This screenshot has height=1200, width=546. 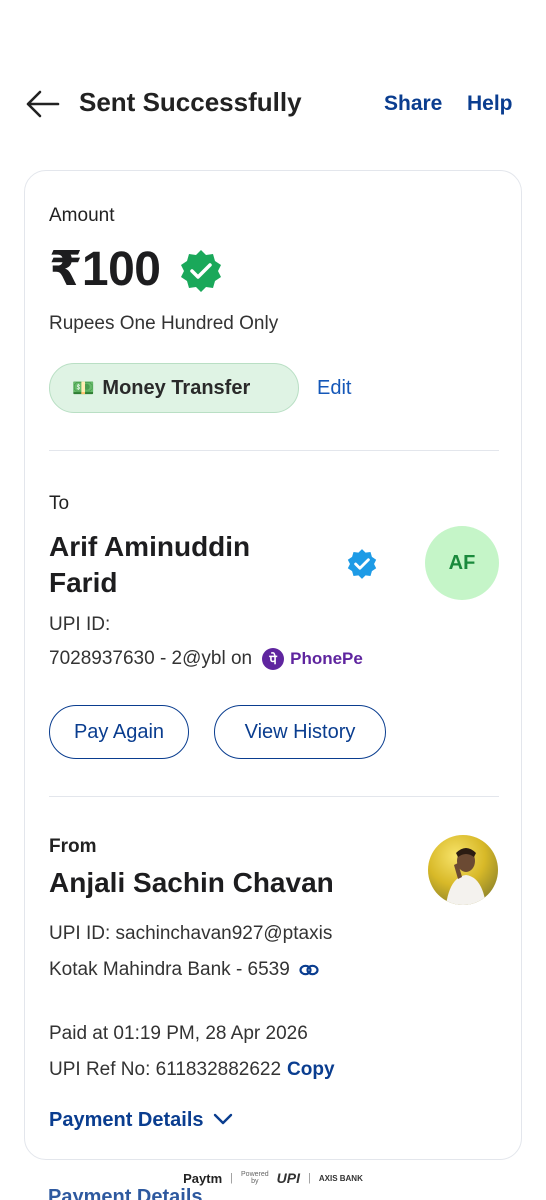 I want to click on amount-value: ₹100, so click(x=105, y=269).